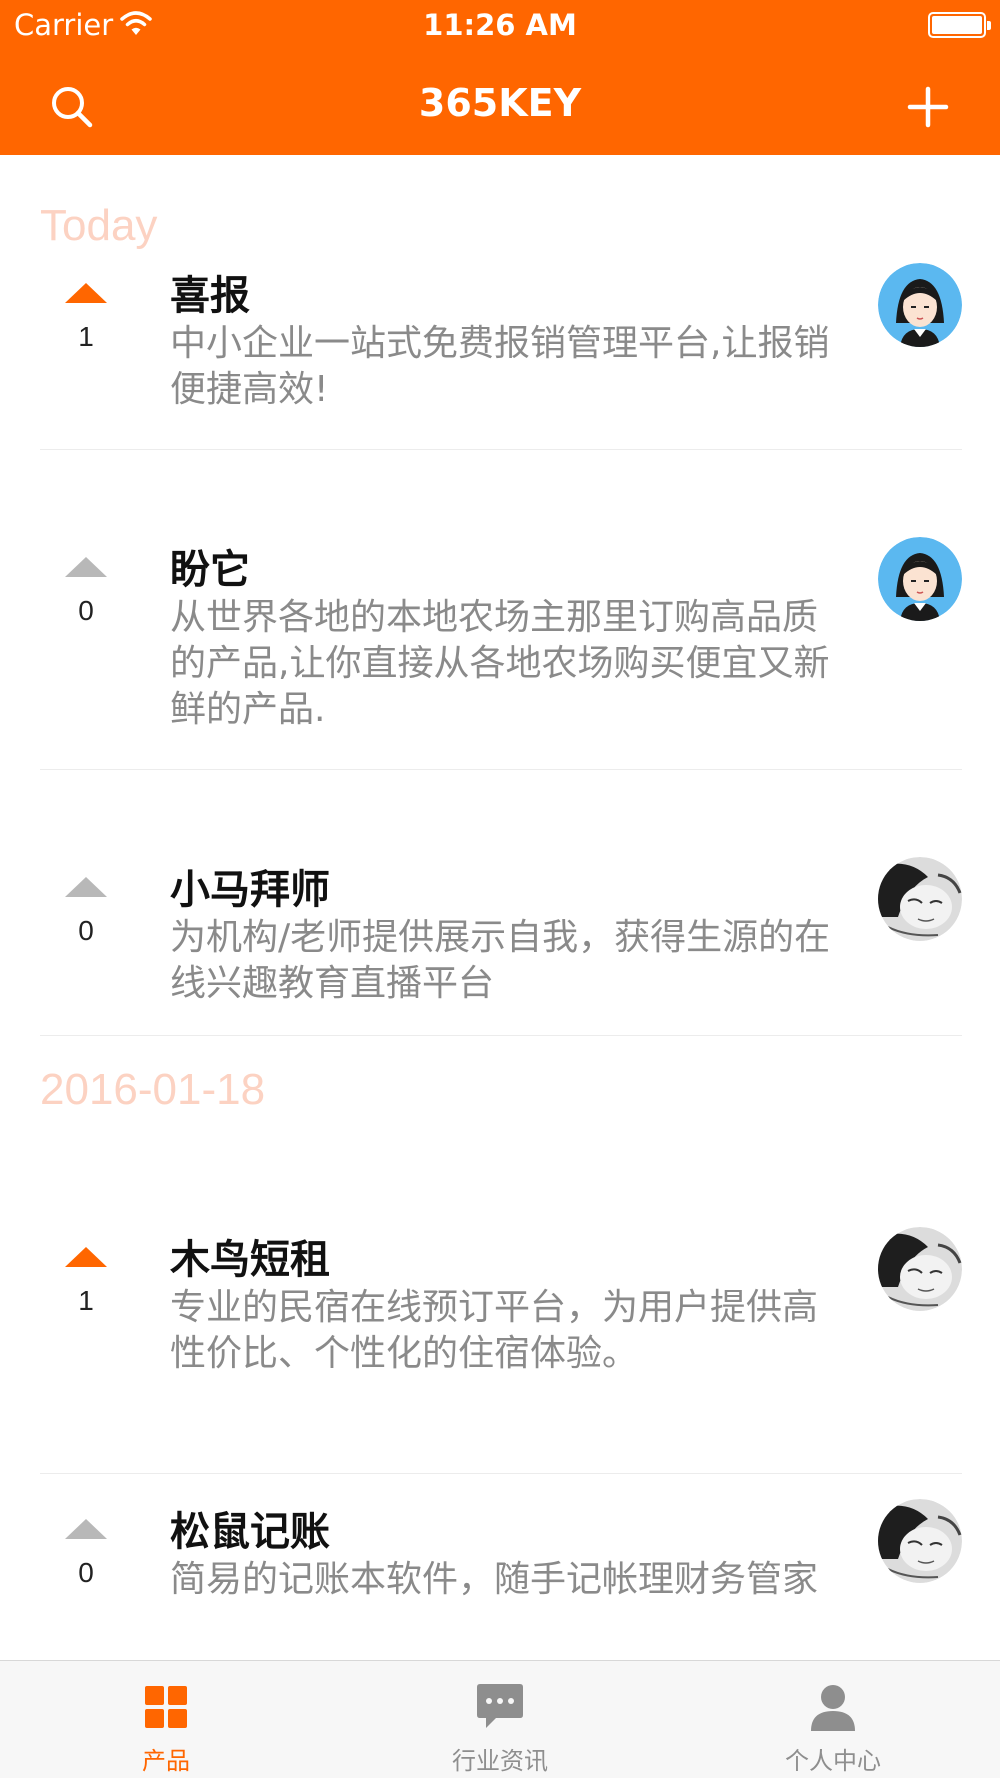 This screenshot has width=1000, height=1778. What do you see at coordinates (500, 366) in the screenshot?
I see `product-description: 中小企业一站式免费报销管理平台,让报销便捷高效!` at bounding box center [500, 366].